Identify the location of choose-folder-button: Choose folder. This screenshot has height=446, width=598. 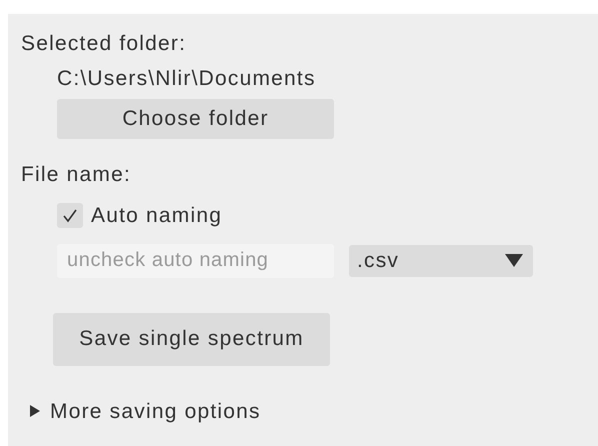
(195, 119).